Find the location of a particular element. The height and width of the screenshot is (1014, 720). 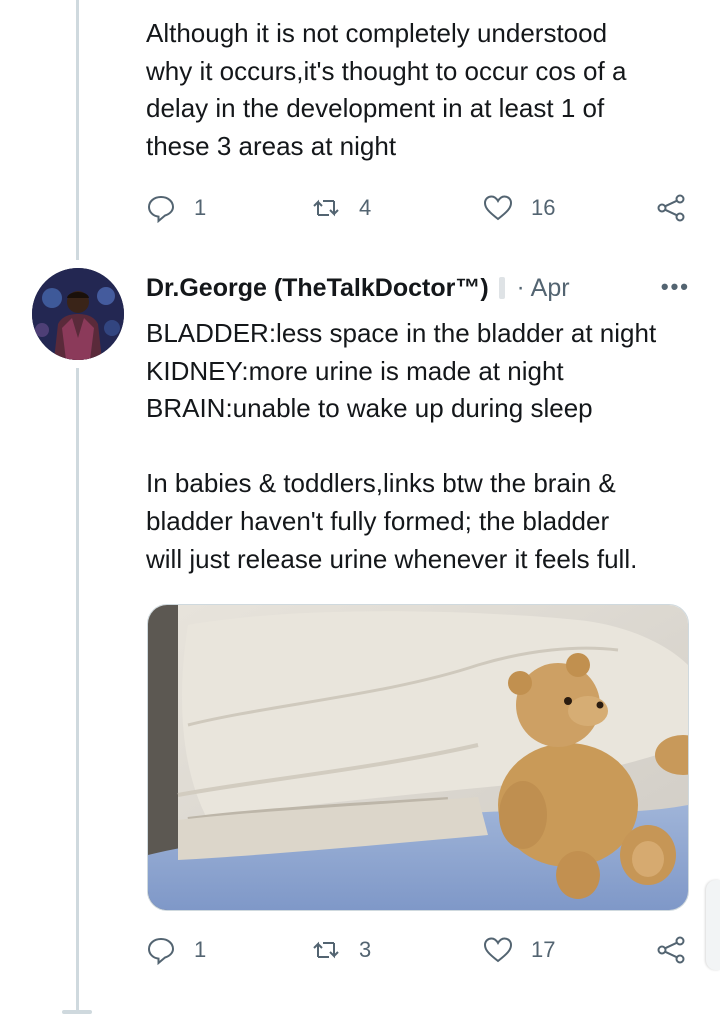

tweet-date: Apr is located at coordinates (550, 288).